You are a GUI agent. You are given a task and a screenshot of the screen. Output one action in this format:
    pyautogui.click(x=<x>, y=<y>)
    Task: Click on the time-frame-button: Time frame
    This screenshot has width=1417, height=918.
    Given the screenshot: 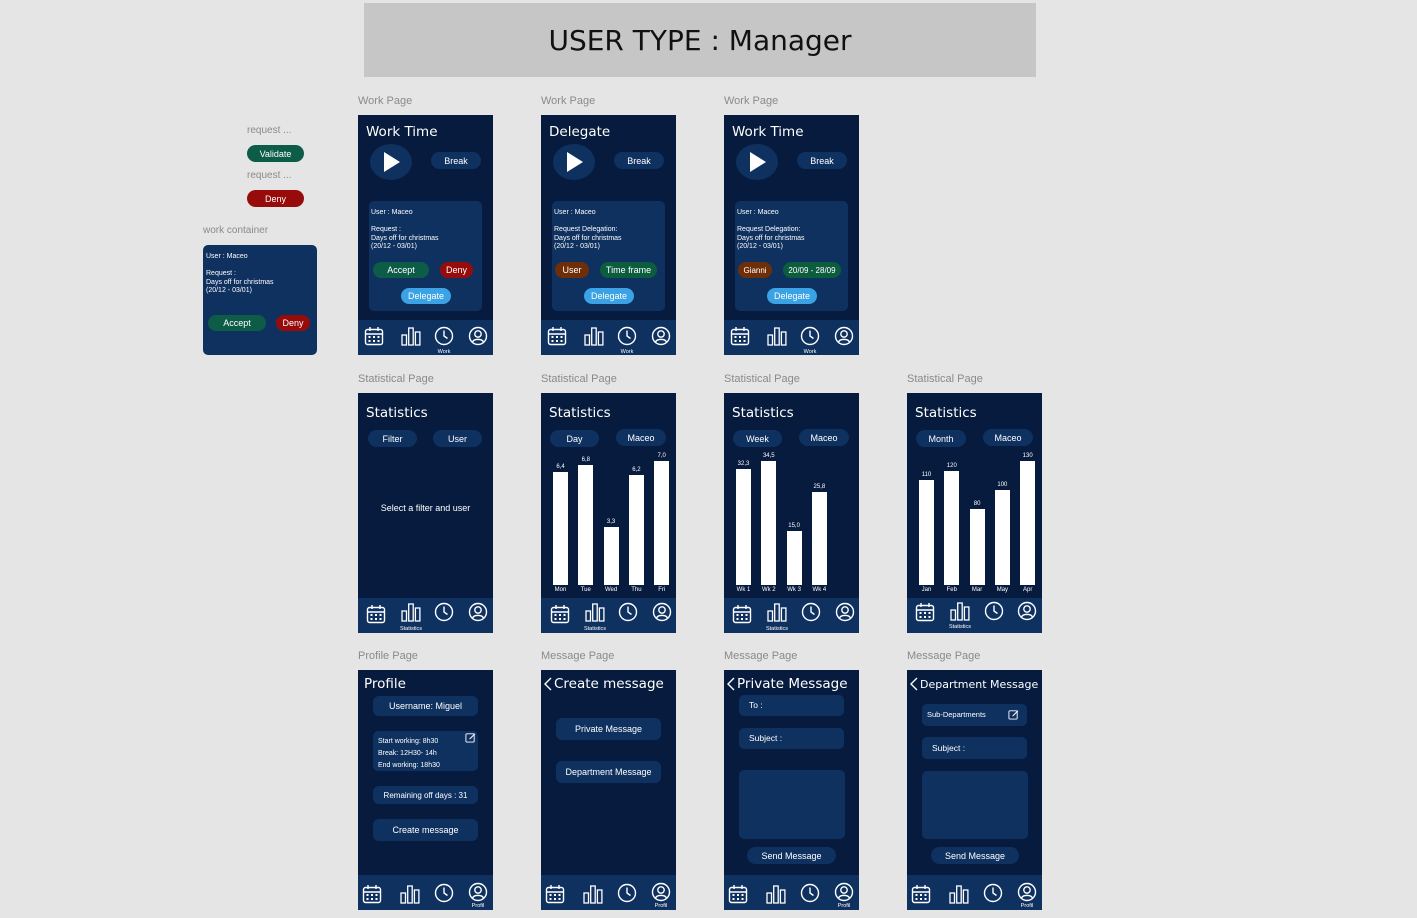 What is the action you would take?
    pyautogui.click(x=628, y=270)
    